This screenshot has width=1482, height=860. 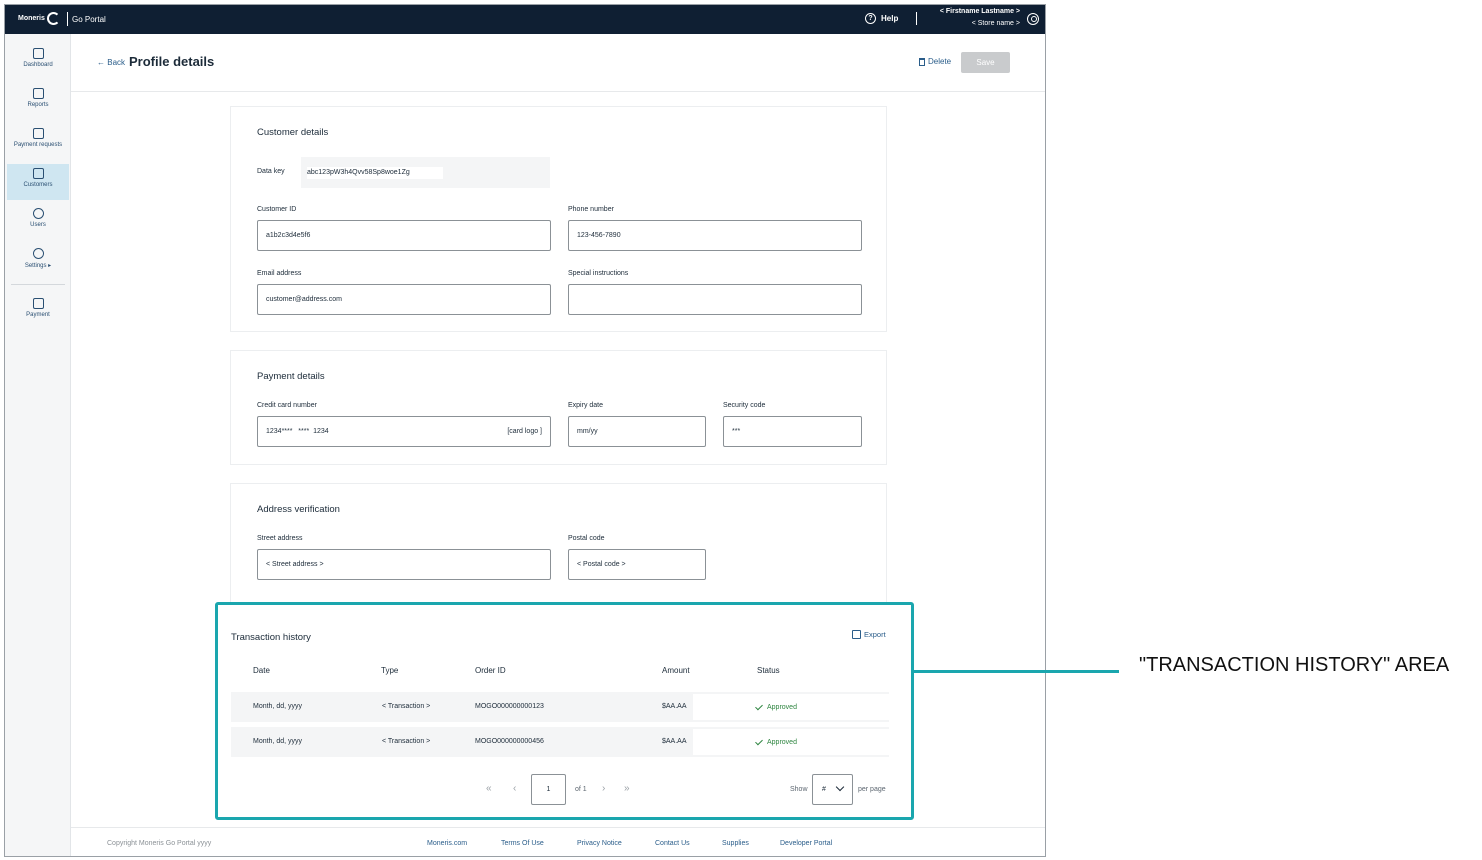 What do you see at coordinates (38, 105) in the screenshot?
I see `sidebar-item-label: Reports` at bounding box center [38, 105].